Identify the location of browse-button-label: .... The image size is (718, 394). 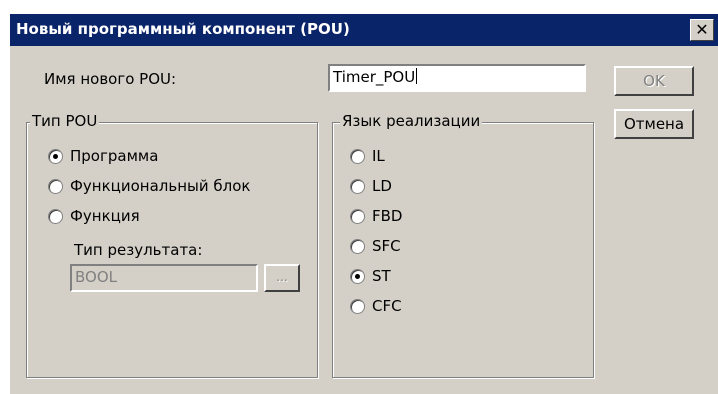
(282, 277).